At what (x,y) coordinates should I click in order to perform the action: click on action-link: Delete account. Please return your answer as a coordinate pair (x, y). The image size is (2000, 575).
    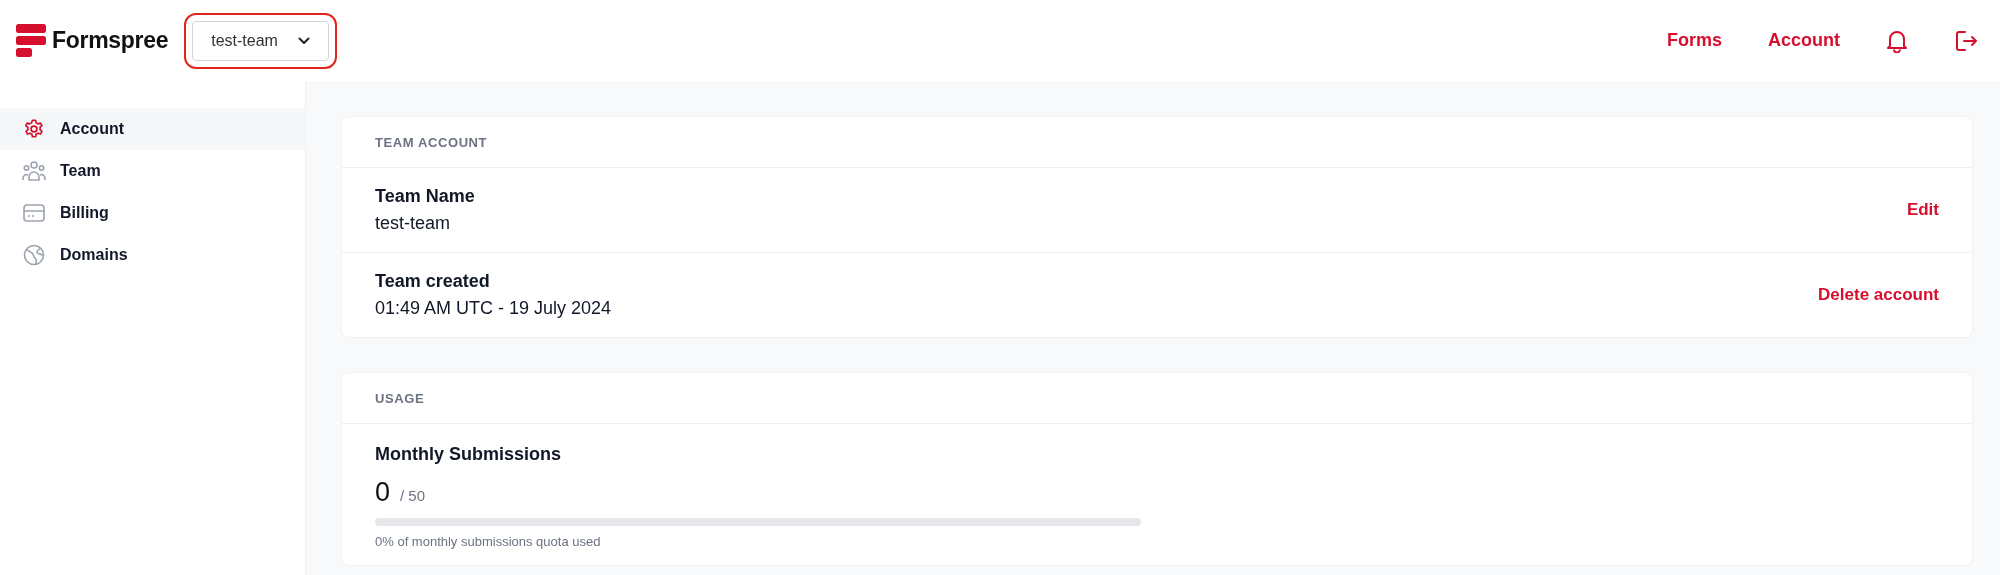
    Looking at the image, I should click on (1878, 295).